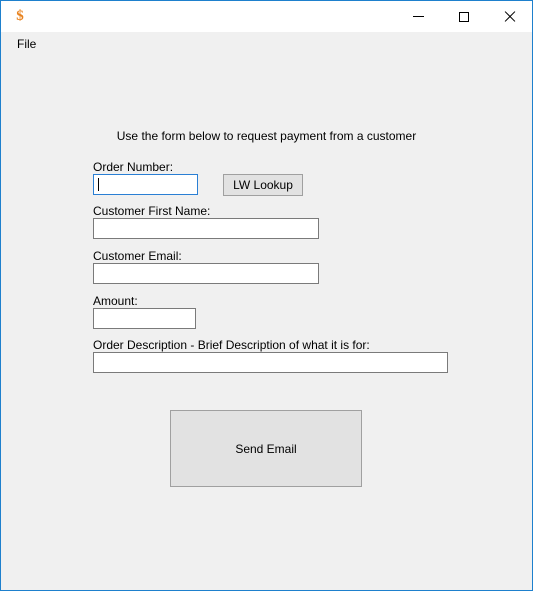 Image resolution: width=533 pixels, height=591 pixels. I want to click on minimize-button, so click(418, 16).